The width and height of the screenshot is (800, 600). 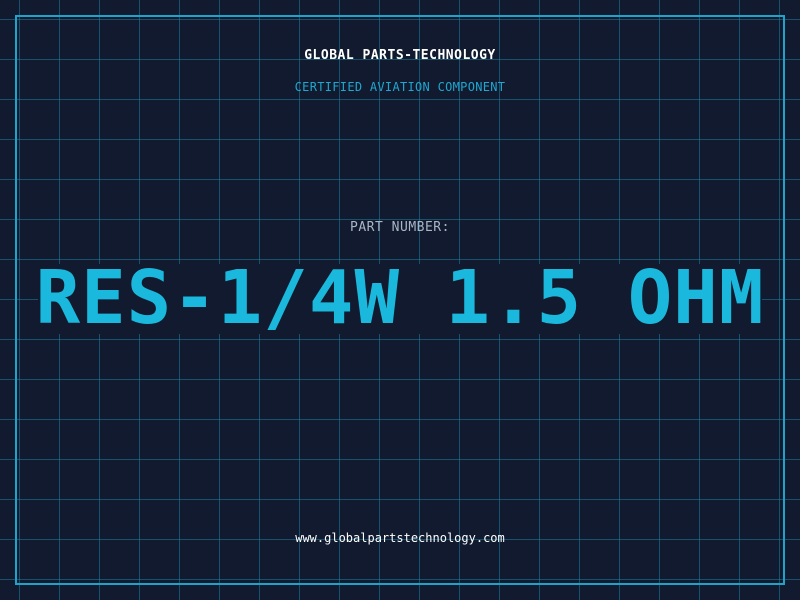 I want to click on certification-subtitle: CERTIFIED AVIATION COMPONENT, so click(x=400, y=87).